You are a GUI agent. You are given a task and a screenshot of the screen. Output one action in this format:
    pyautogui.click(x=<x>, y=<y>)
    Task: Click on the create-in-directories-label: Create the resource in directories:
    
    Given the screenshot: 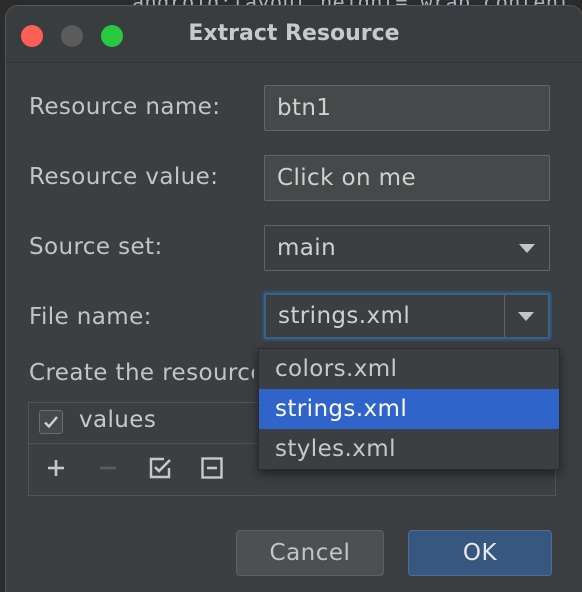 What is the action you would take?
    pyautogui.click(x=141, y=373)
    